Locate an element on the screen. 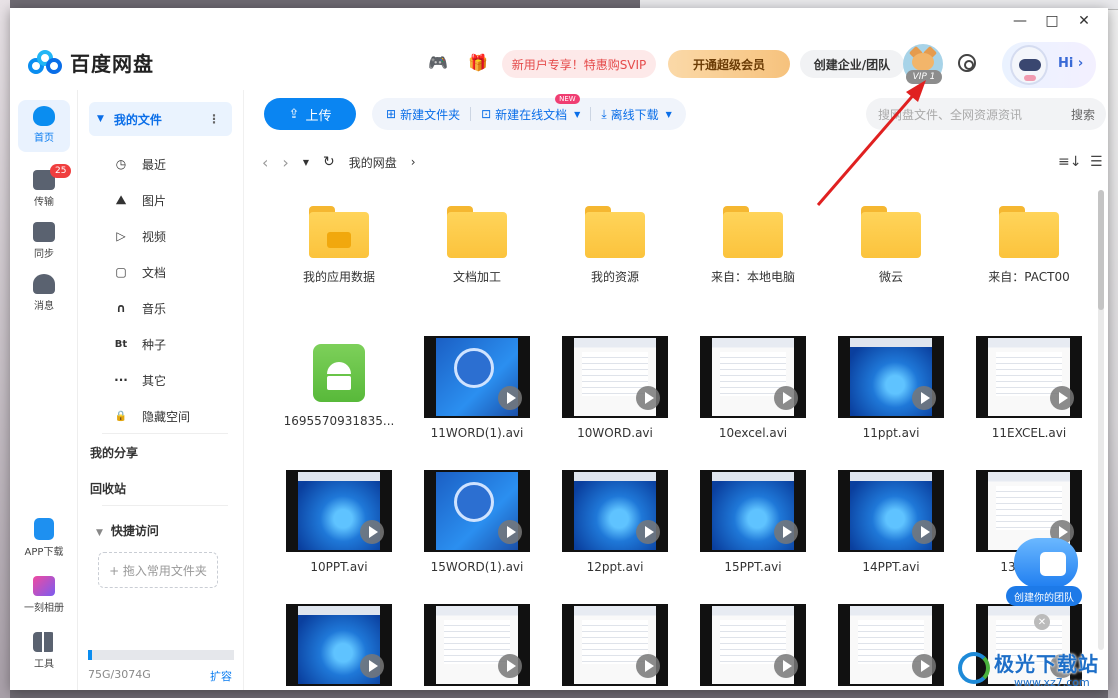 This screenshot has height=698, width=1118. rail-sync: 同步 is located at coordinates (44, 241).